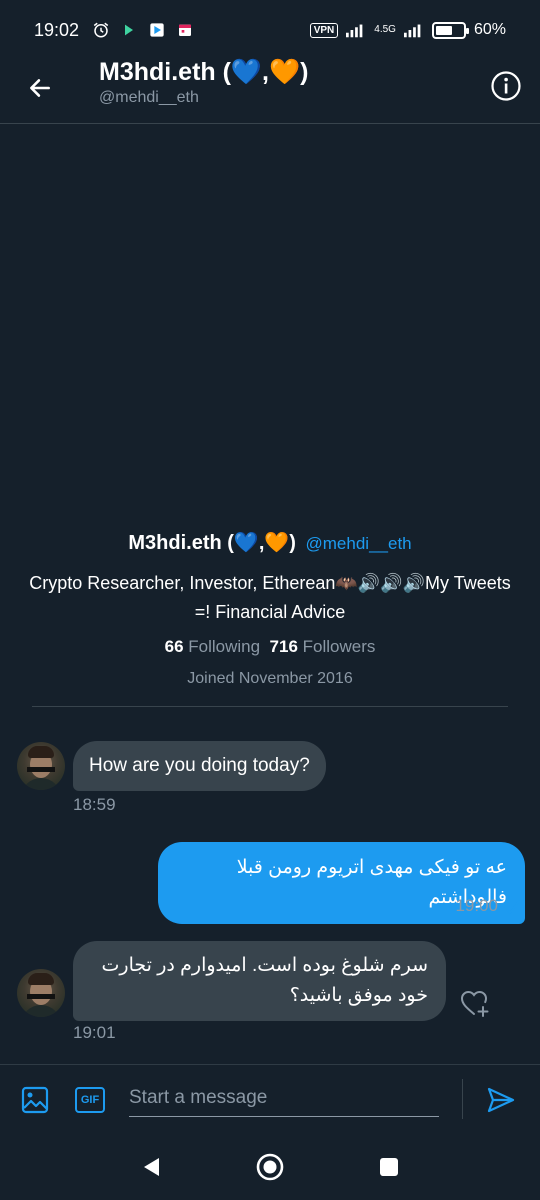 The image size is (540, 1200). I want to click on profile-joined: Joined November 2016, so click(270, 678).